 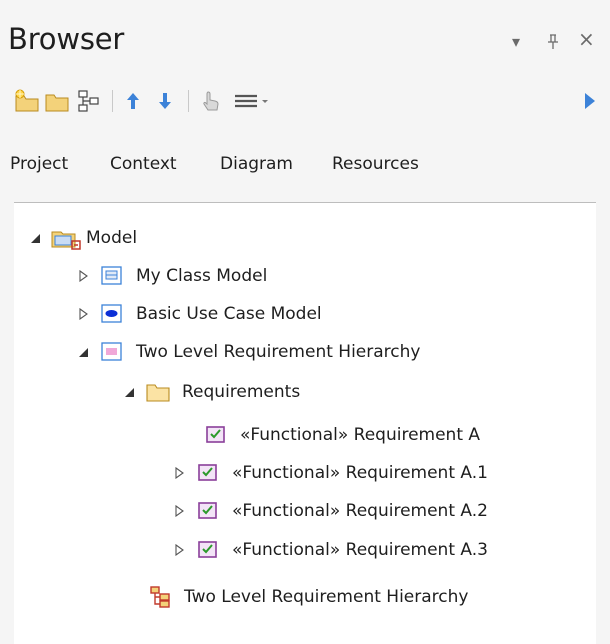 I want to click on tree-node-requirement-a2: «Functional» Requirement A.2, so click(x=329, y=511).